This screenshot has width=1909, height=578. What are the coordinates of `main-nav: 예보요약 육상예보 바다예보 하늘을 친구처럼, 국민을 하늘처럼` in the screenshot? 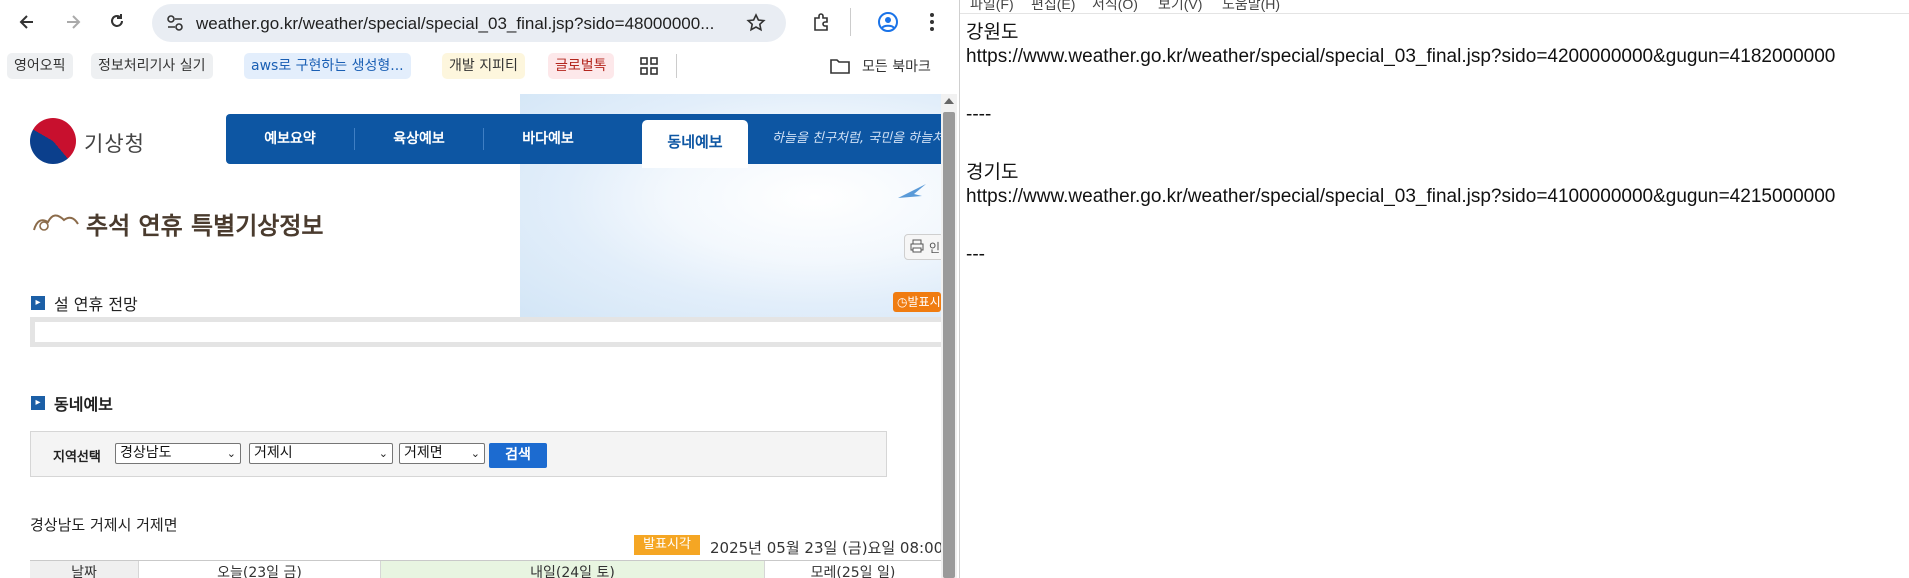 It's located at (583, 139).